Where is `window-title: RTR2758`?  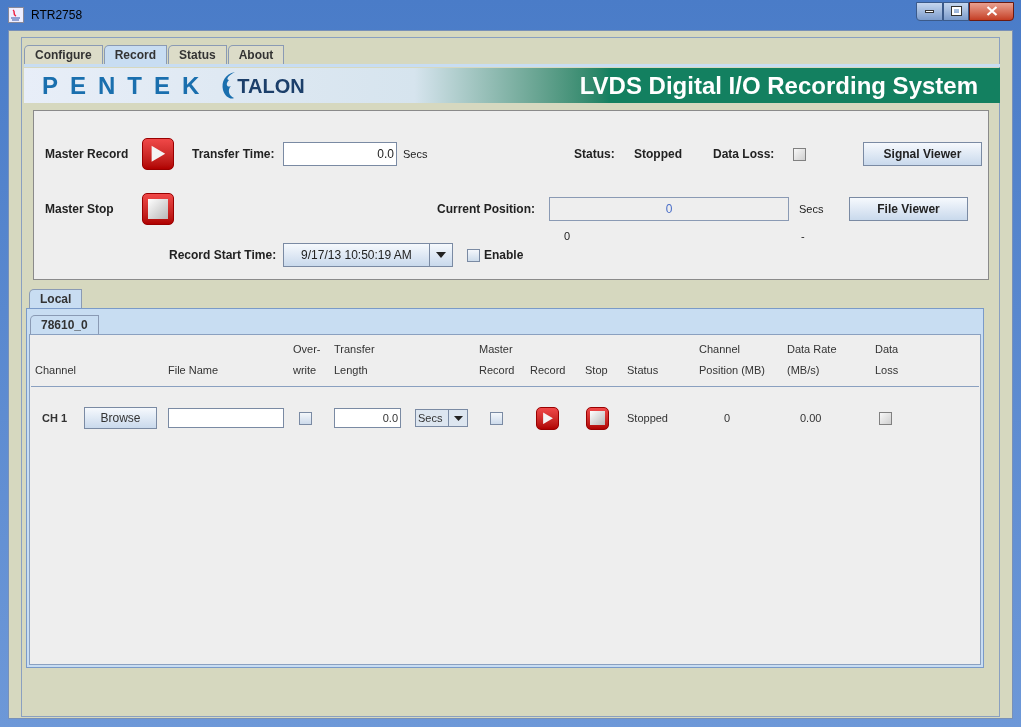 window-title: RTR2758 is located at coordinates (57, 15).